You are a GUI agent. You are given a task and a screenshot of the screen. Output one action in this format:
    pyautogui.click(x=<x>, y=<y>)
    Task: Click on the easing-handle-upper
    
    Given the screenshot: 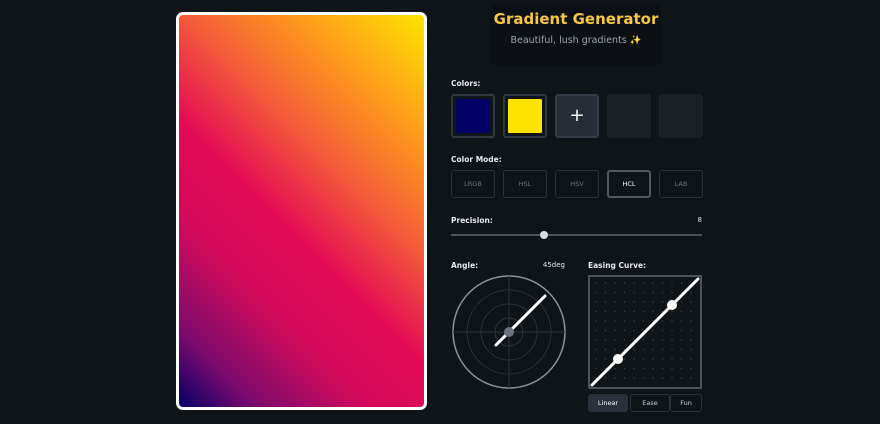 What is the action you would take?
    pyautogui.click(x=672, y=305)
    